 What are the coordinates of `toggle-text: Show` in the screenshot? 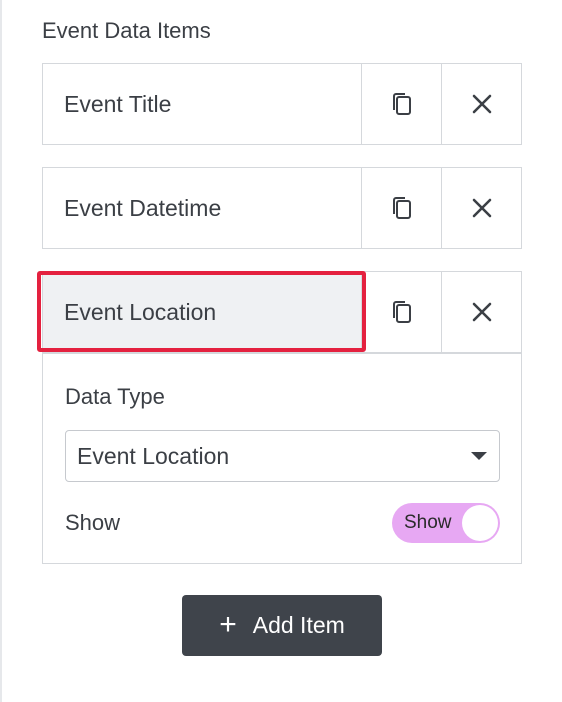 It's located at (428, 522).